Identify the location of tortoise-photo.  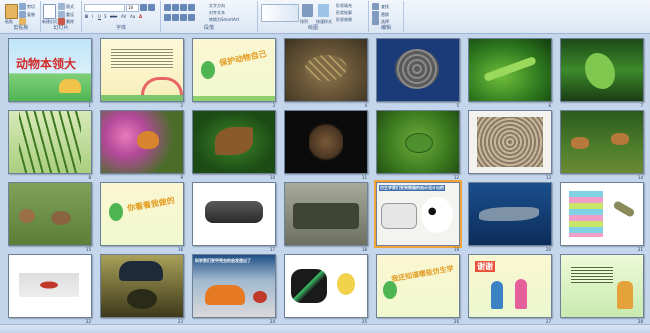
(326, 68).